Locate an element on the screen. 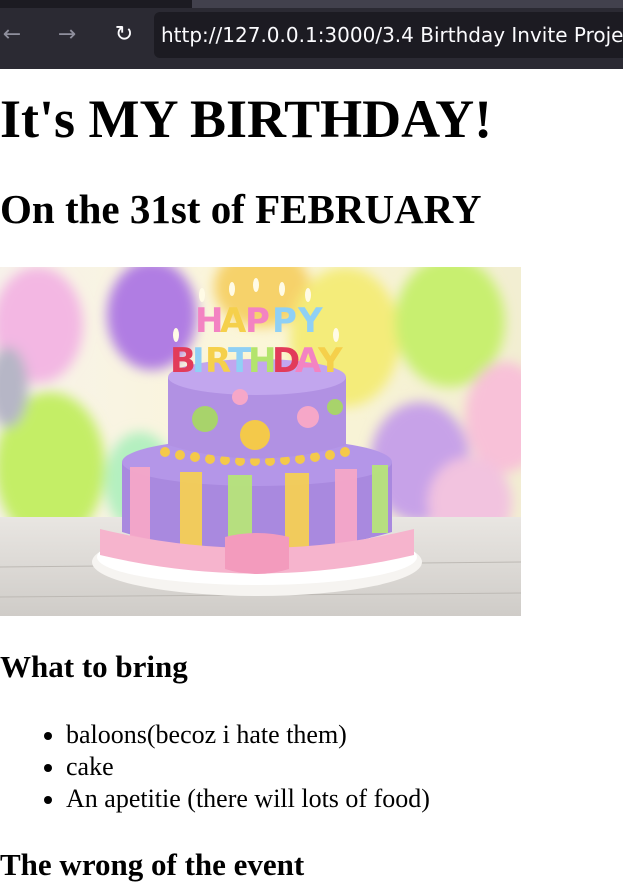 This screenshot has height=883, width=623. reload-icon: ↻ is located at coordinates (124, 34).